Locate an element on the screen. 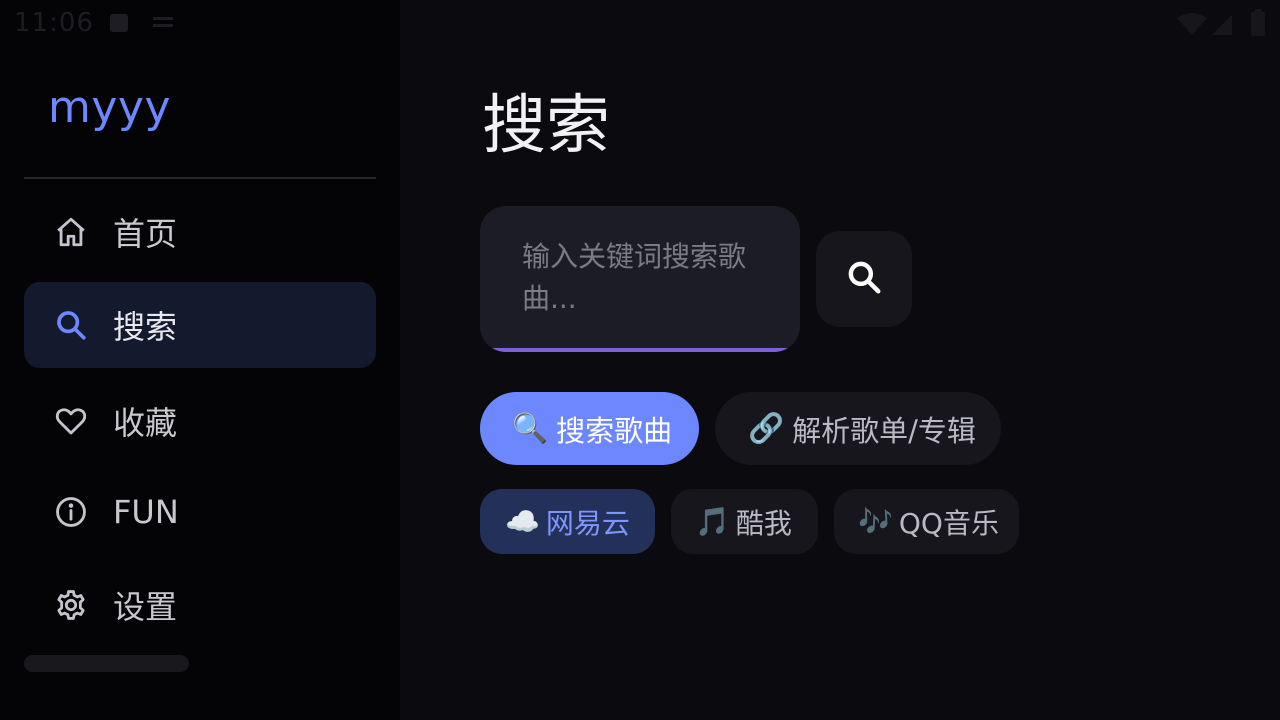 The width and height of the screenshot is (1280, 720). sidebar-item-label: 设置 is located at coordinates (145, 607).